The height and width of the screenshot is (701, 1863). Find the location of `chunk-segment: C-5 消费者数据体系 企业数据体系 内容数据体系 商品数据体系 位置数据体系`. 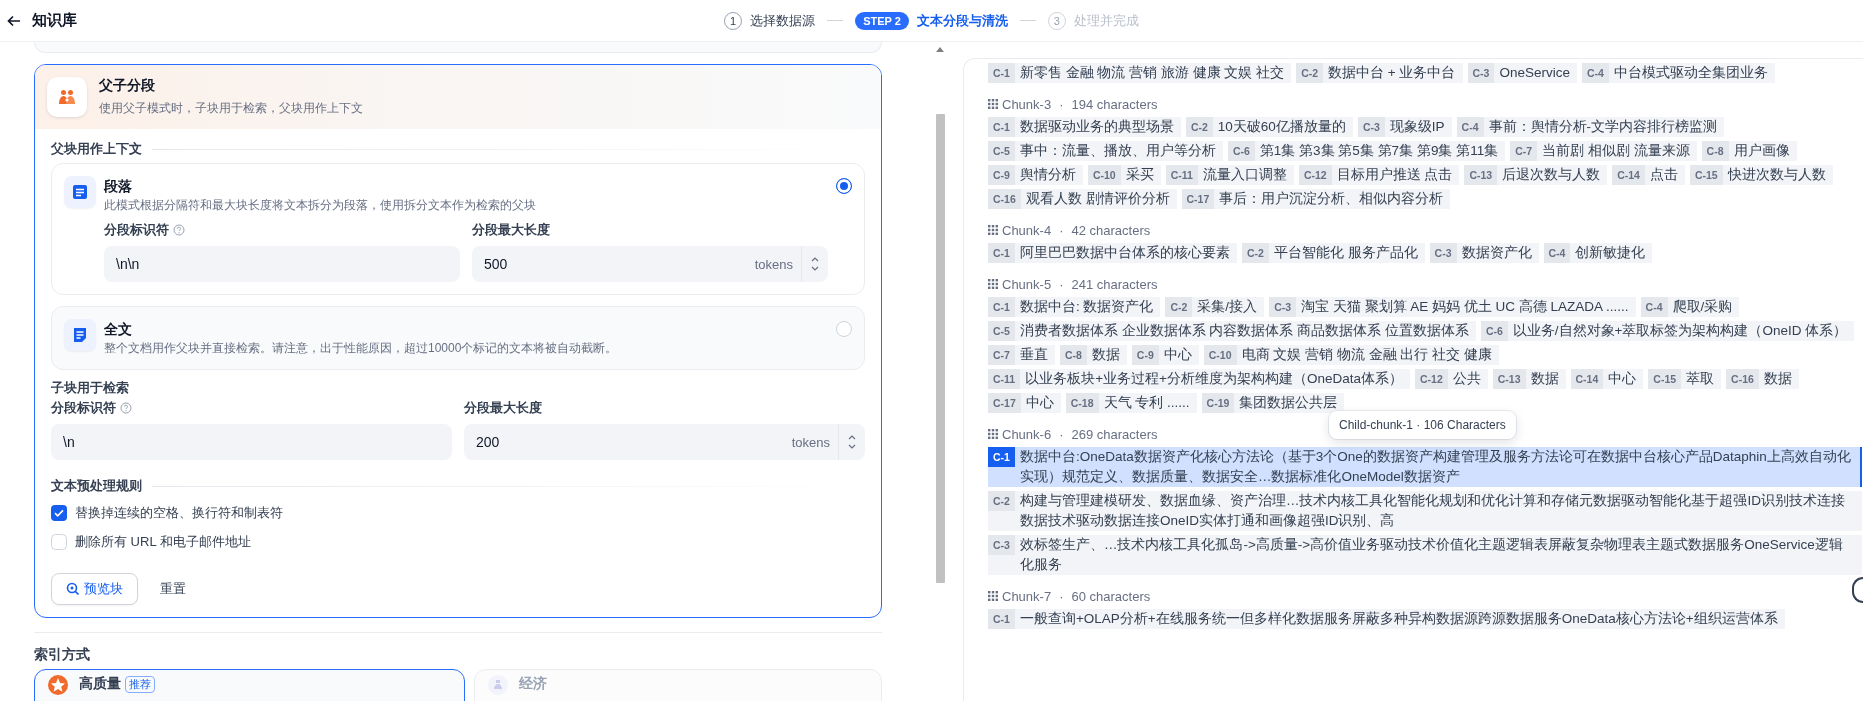

chunk-segment: C-5 消费者数据体系 企业数据体系 内容数据体系 商品数据体系 位置数据体系 is located at coordinates (1232, 331).